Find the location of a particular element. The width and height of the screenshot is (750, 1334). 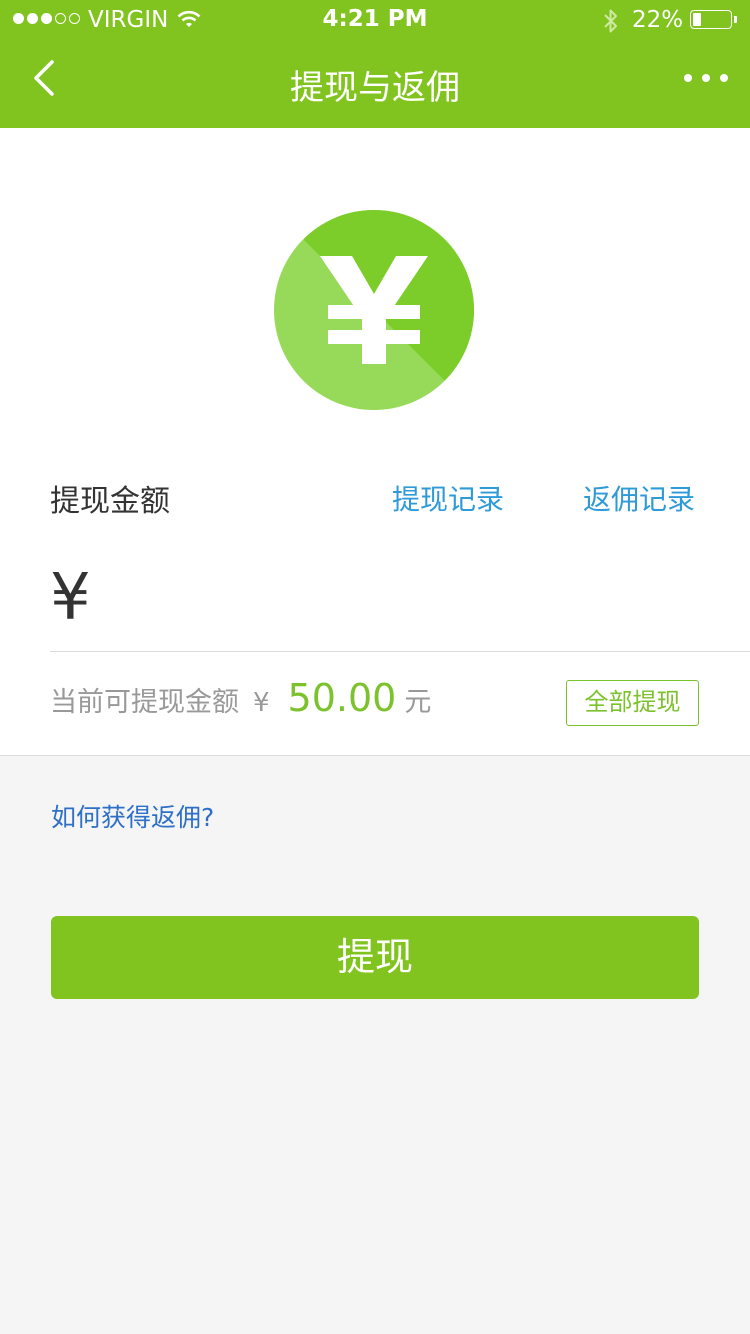

available-unit: 元 is located at coordinates (418, 702).